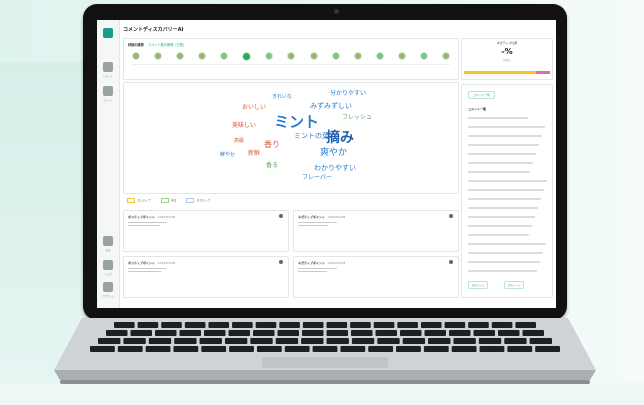 The image size is (644, 405). What do you see at coordinates (325, 353) in the screenshot?
I see `laptop-base` at bounding box center [325, 353].